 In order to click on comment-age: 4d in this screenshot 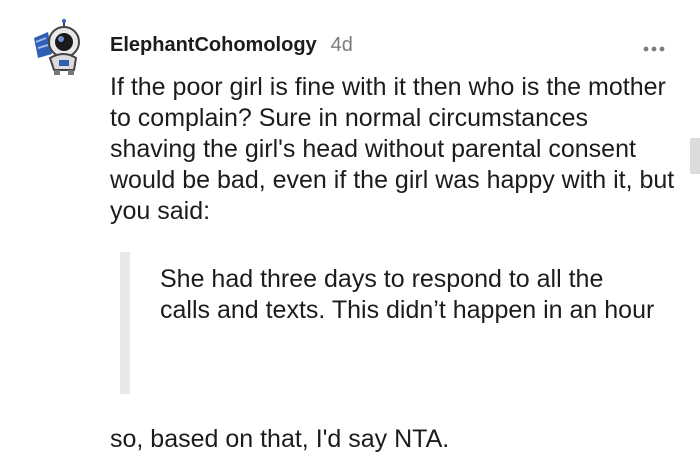, I will do `click(341, 45)`.